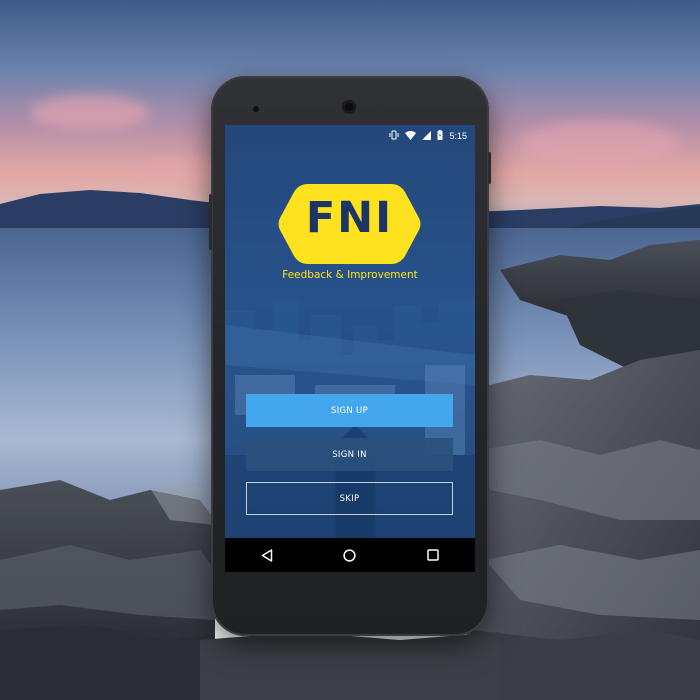 Image resolution: width=700 pixels, height=700 pixels. Describe the element at coordinates (350, 275) in the screenshot. I see `app-tagline: Feedback & Improvement` at that location.